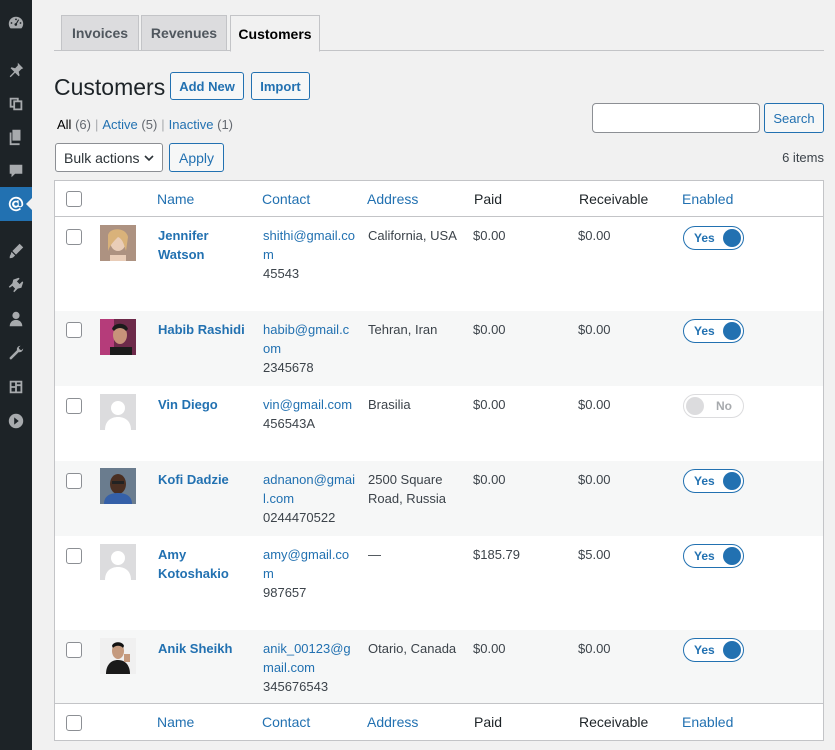 The width and height of the screenshot is (835, 750). I want to click on customer-contact: shithi@gmail.com 45543, so click(309, 254).